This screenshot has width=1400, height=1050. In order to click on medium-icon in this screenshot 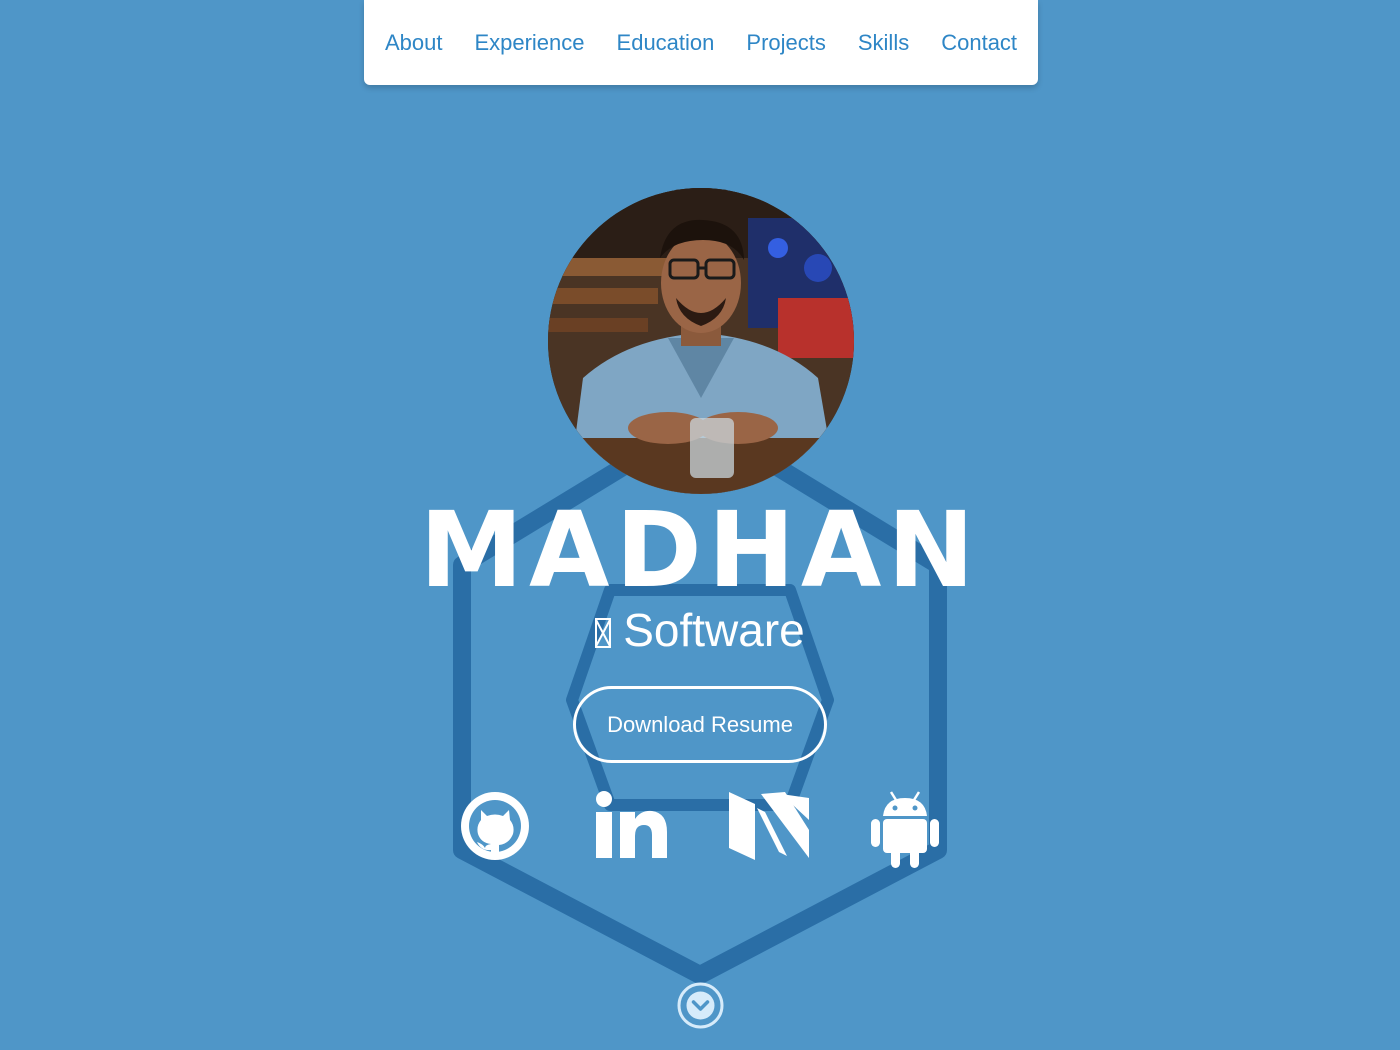, I will do `click(769, 826)`.